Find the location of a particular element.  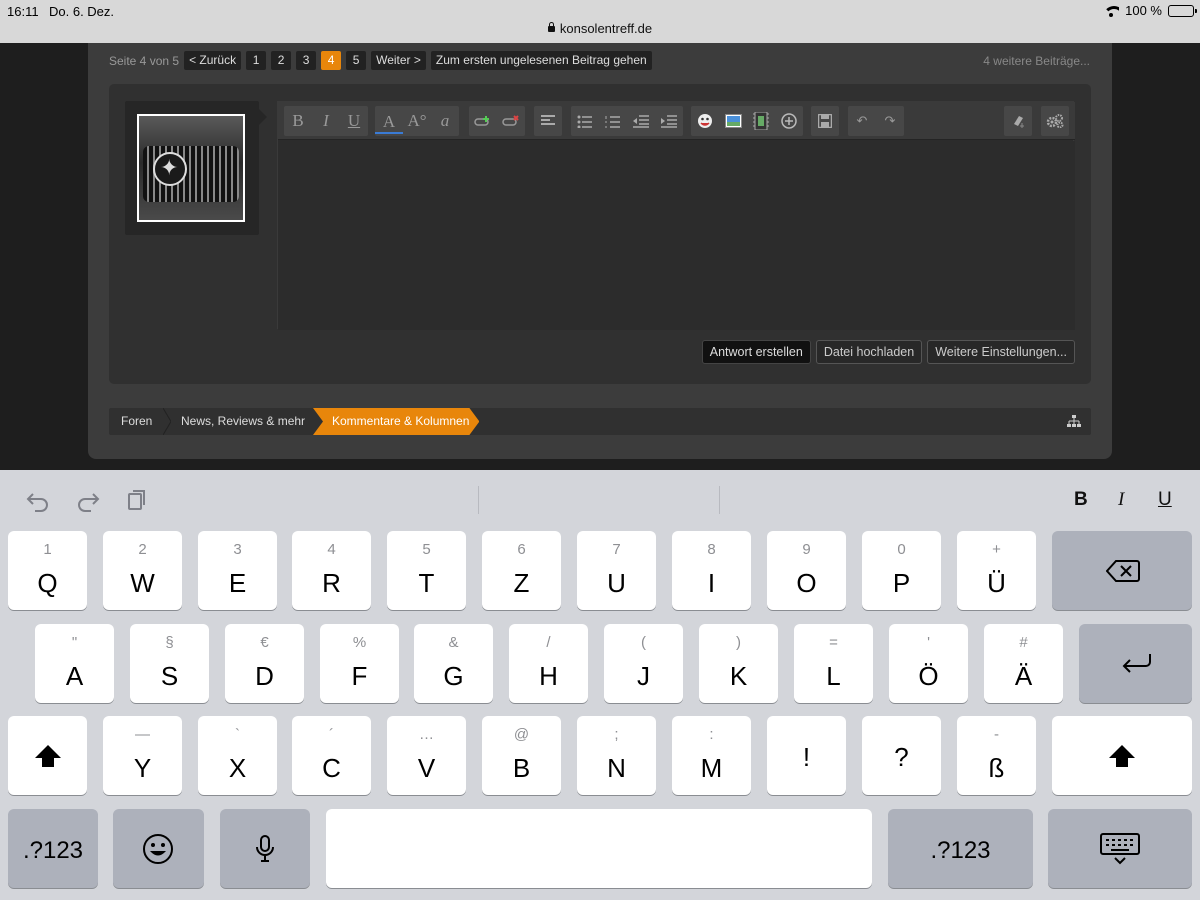

battery-percent: 100 % is located at coordinates (1143, 10).